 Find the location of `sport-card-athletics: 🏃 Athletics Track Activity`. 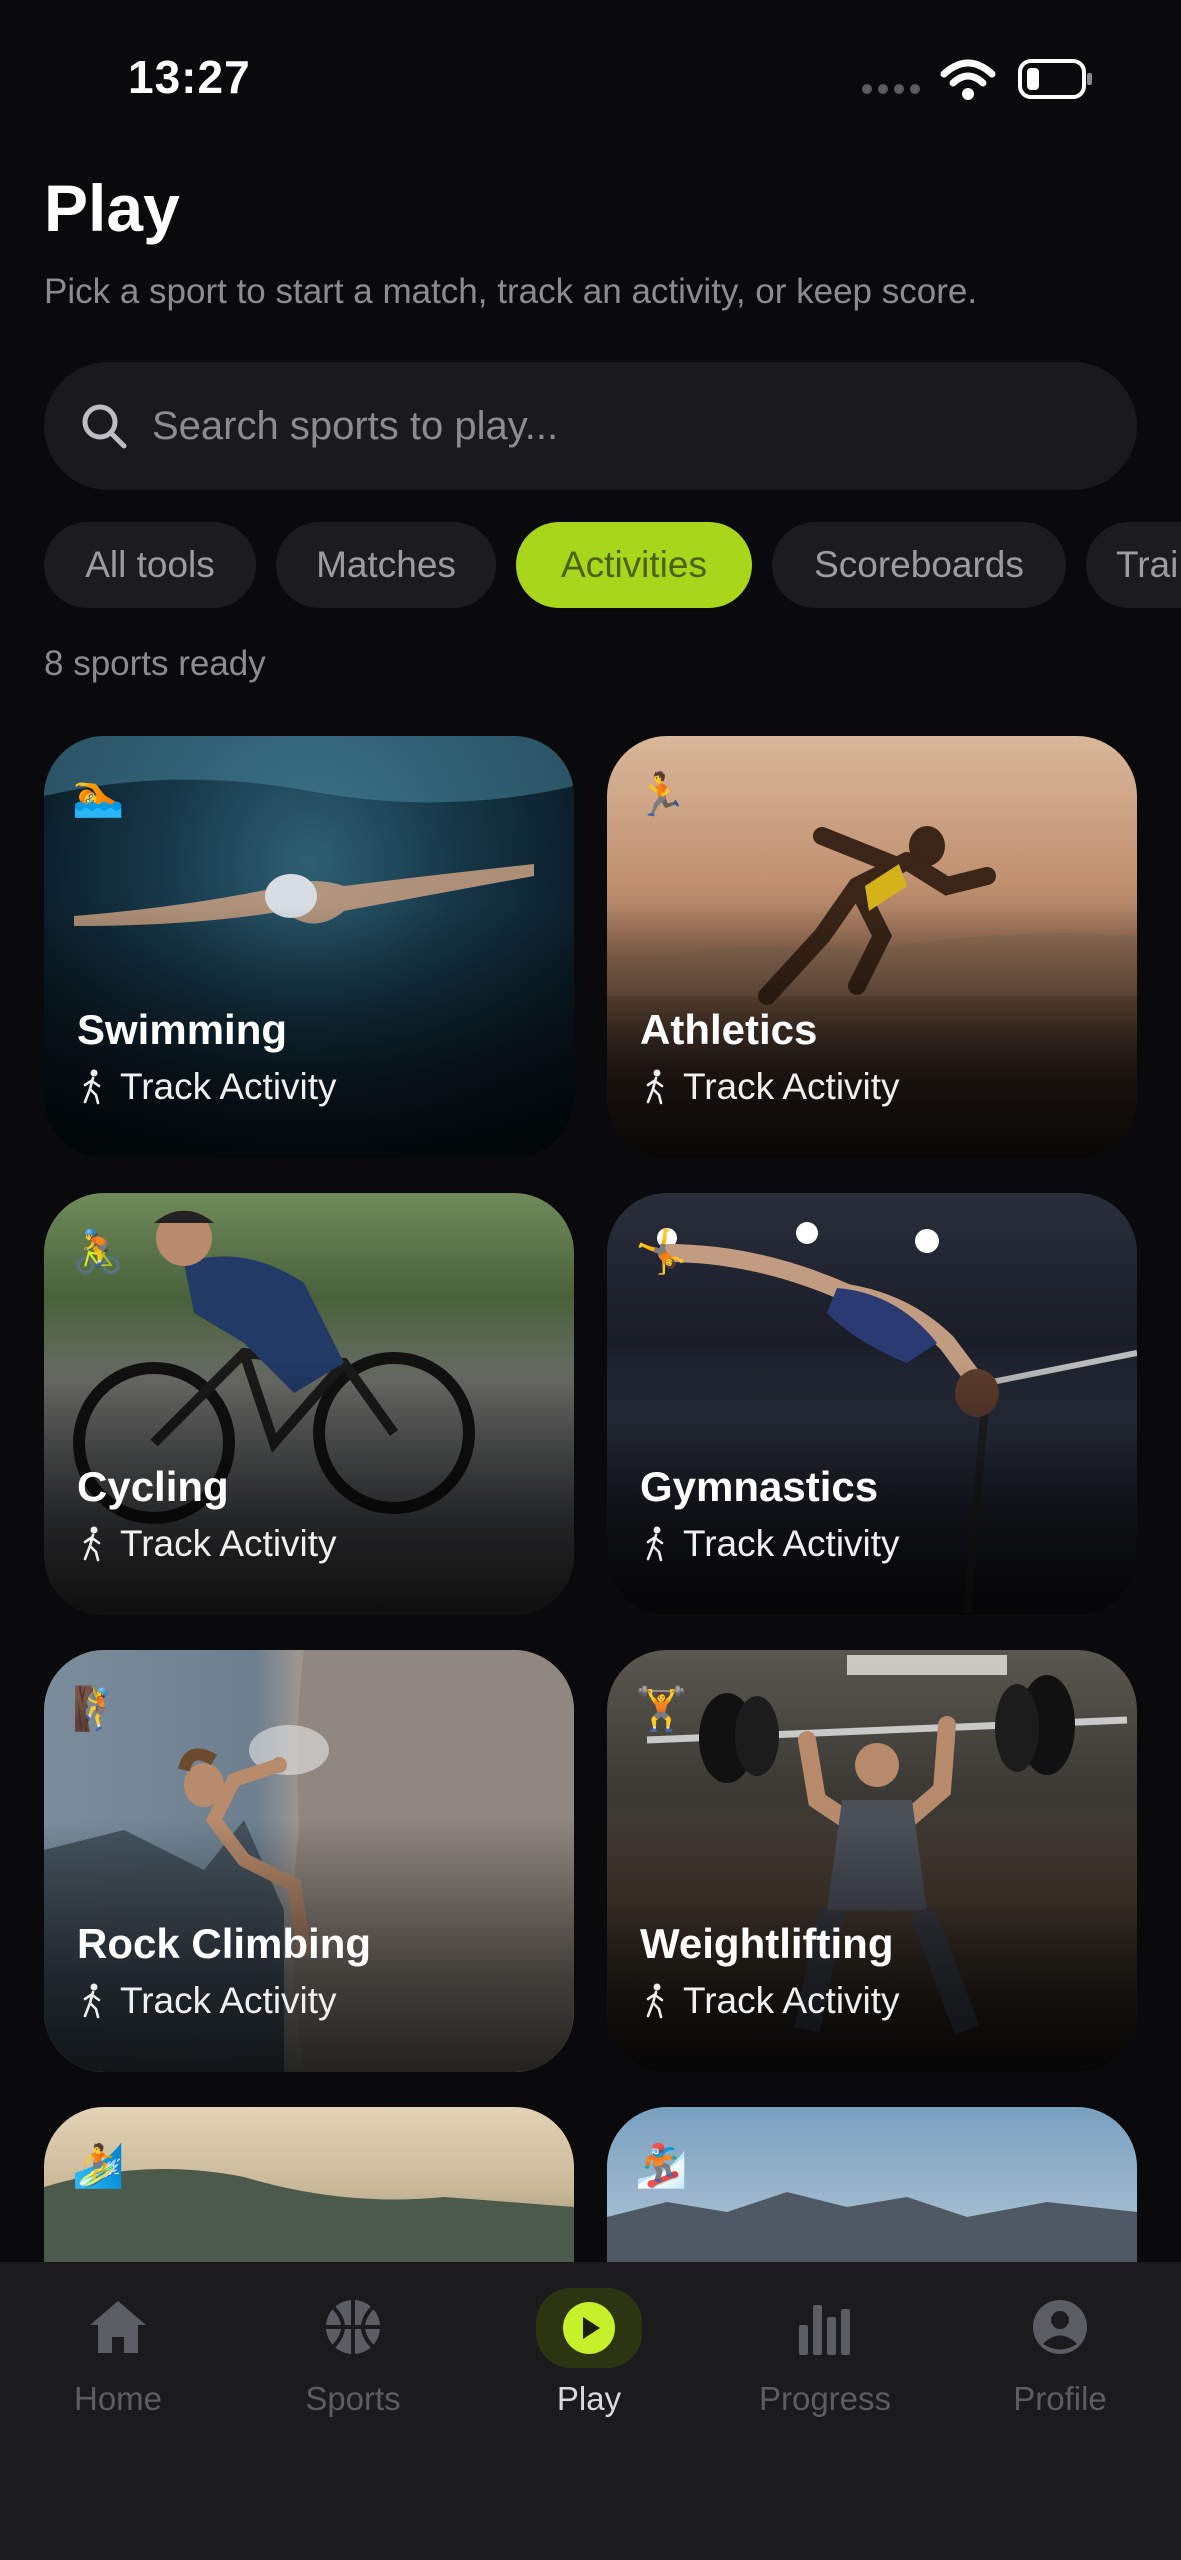

sport-card-athletics: 🏃 Athletics Track Activity is located at coordinates (872, 947).